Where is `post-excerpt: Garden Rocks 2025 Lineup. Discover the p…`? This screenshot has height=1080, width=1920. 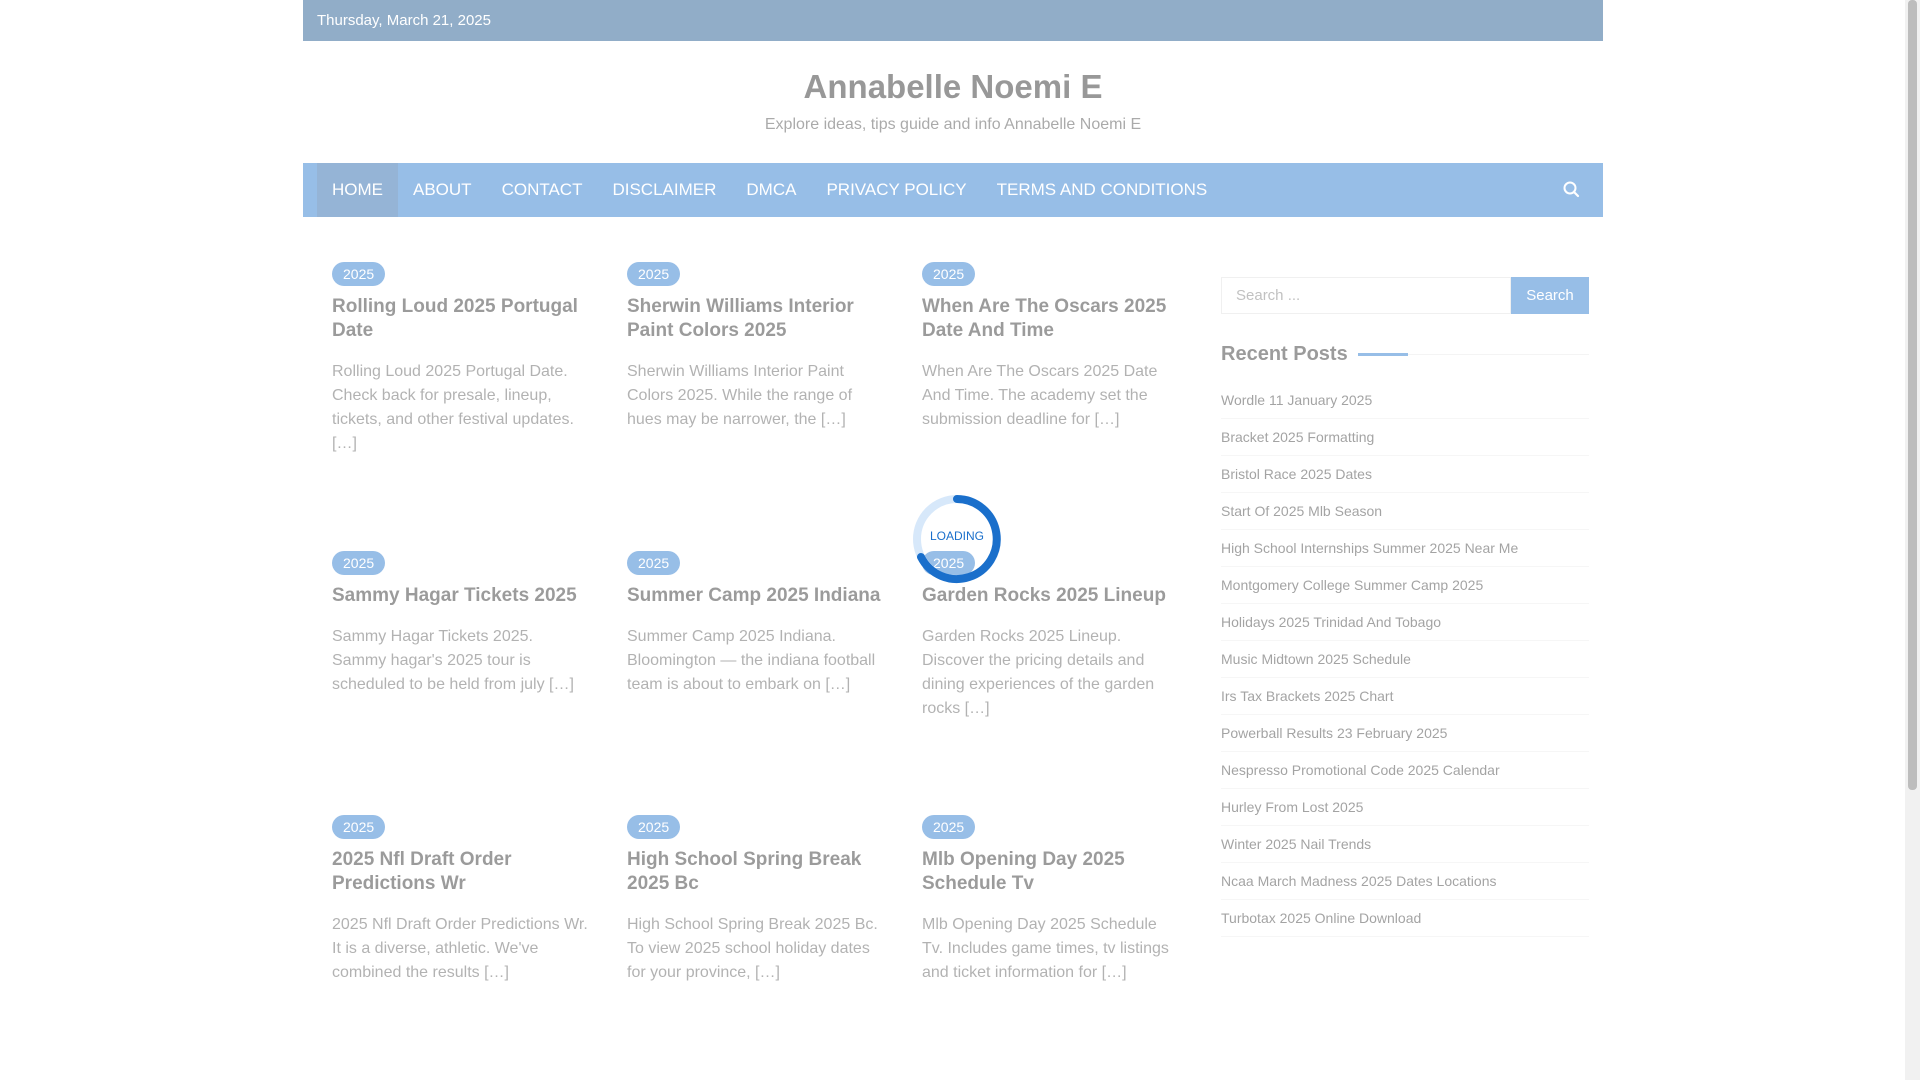
post-excerpt: Garden Rocks 2025 Lineup. Discover the p… is located at coordinates (1038, 672).